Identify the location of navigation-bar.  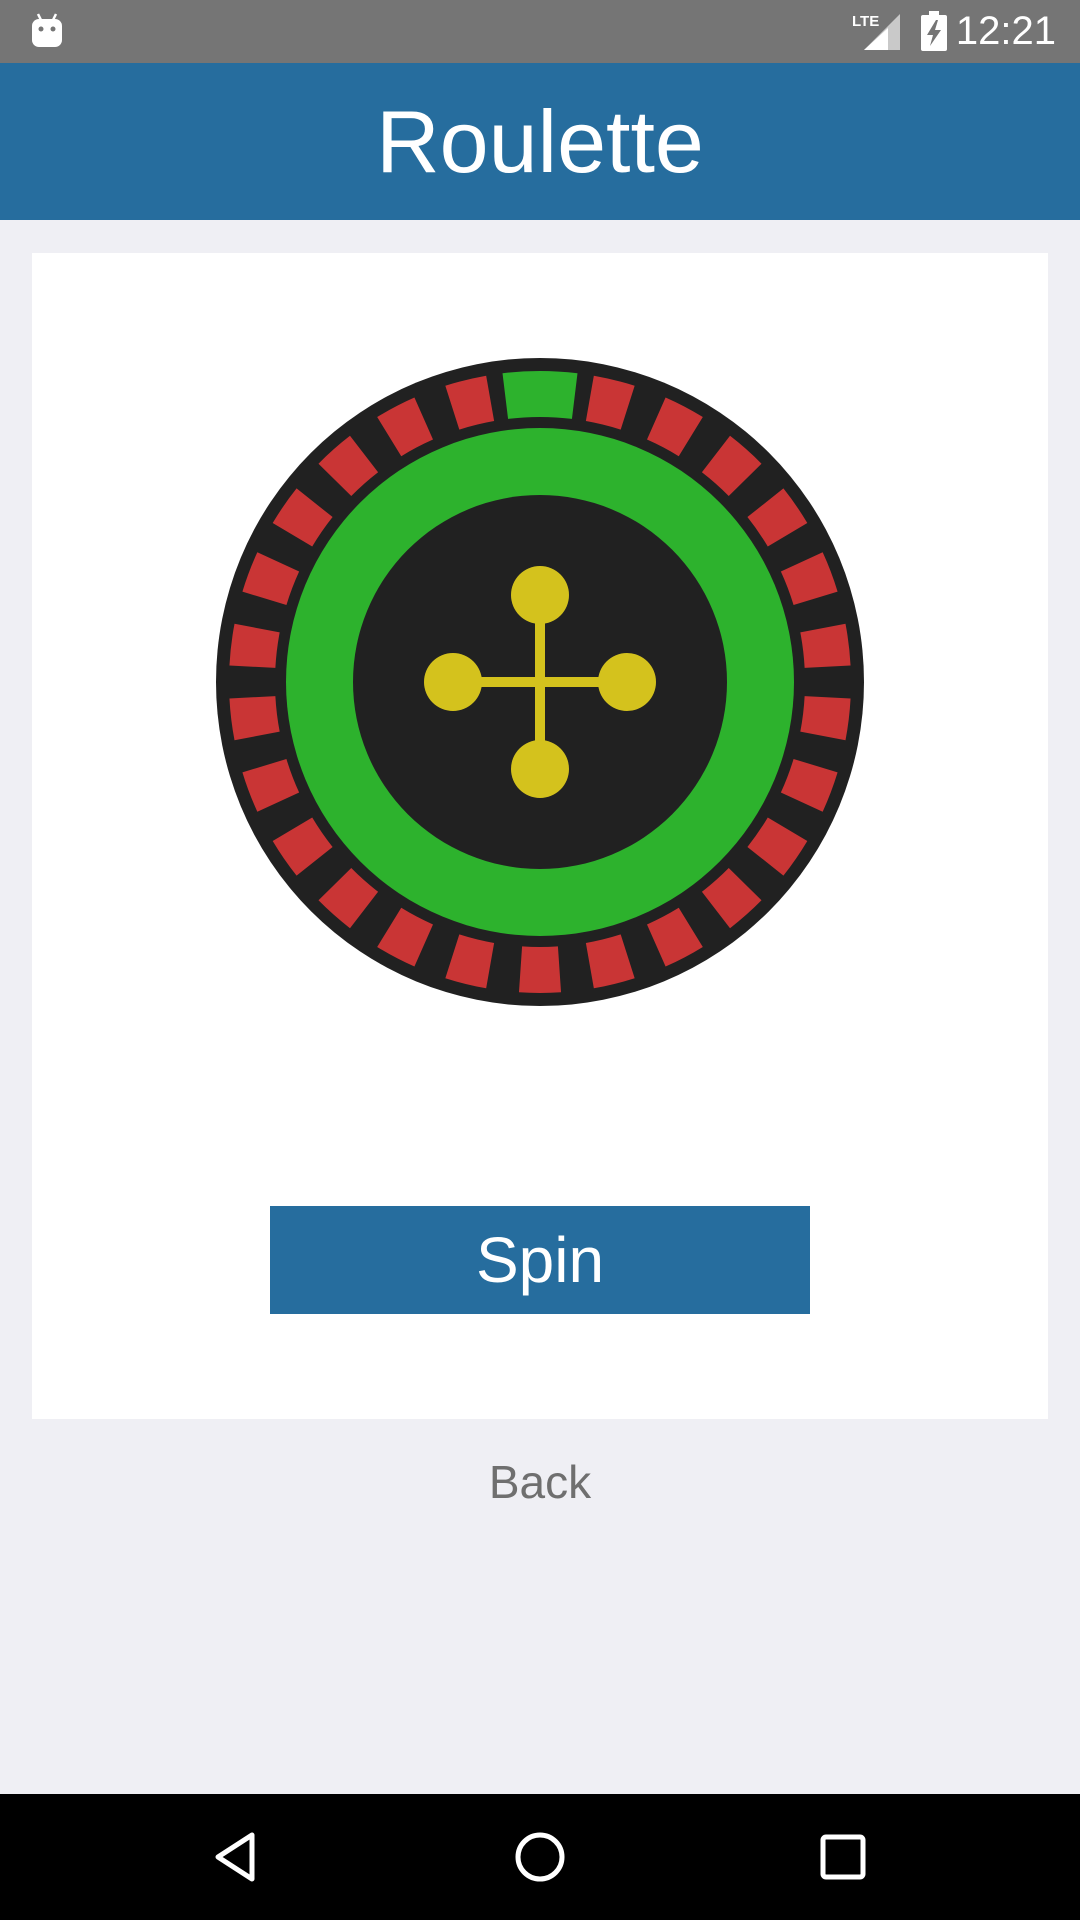
(540, 1857).